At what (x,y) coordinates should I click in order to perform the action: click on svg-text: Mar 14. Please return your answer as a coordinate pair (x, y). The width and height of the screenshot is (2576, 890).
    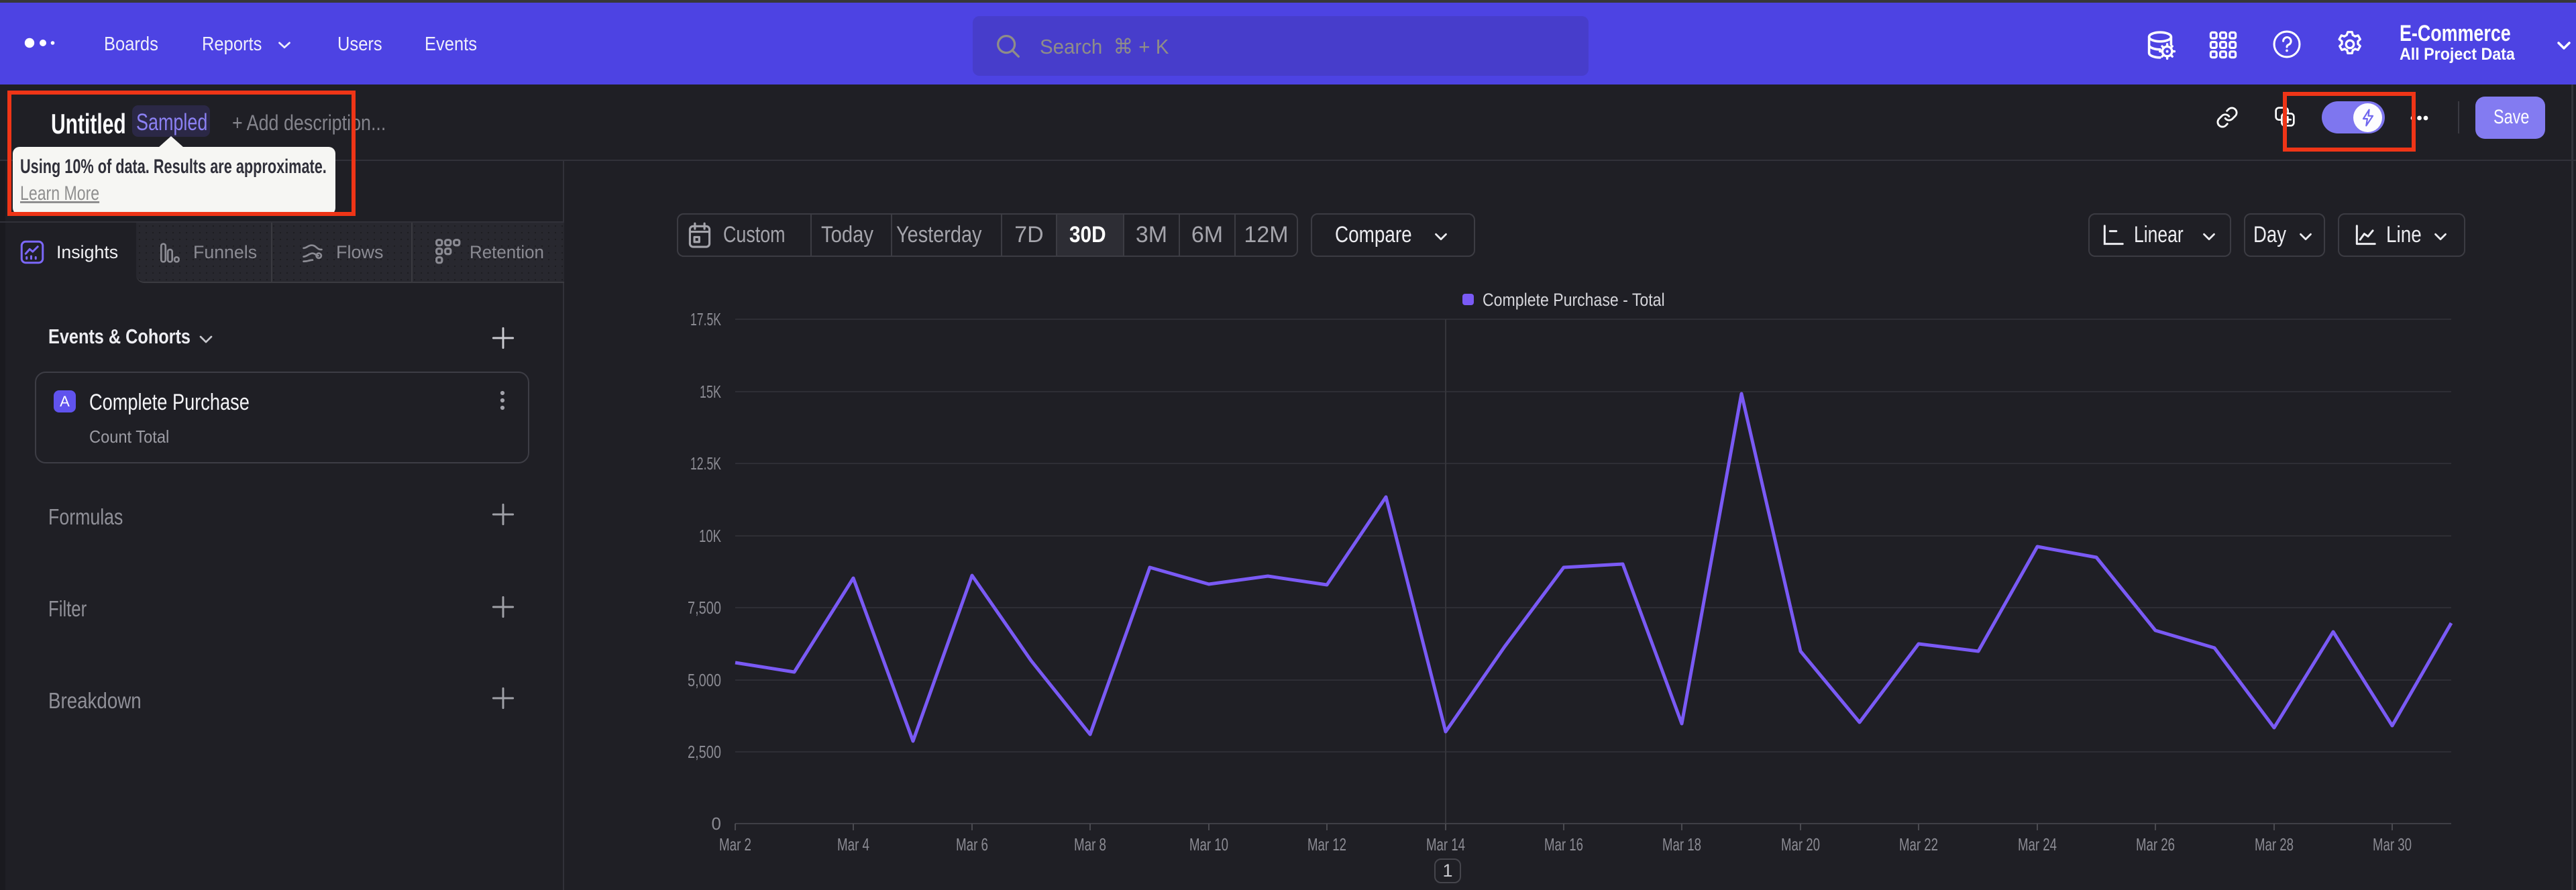
    Looking at the image, I should click on (1445, 844).